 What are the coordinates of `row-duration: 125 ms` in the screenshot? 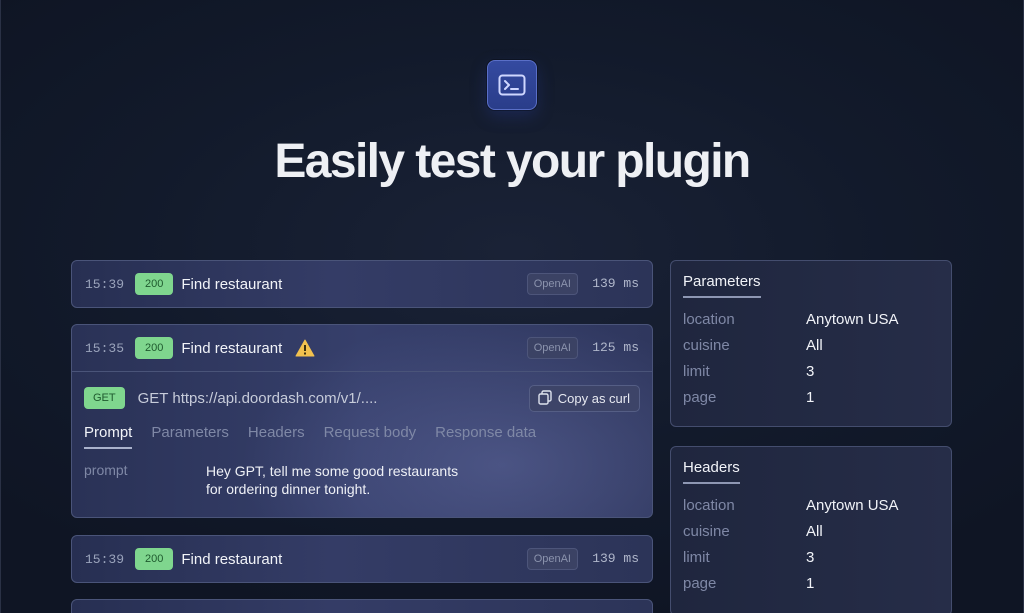 It's located at (615, 347).